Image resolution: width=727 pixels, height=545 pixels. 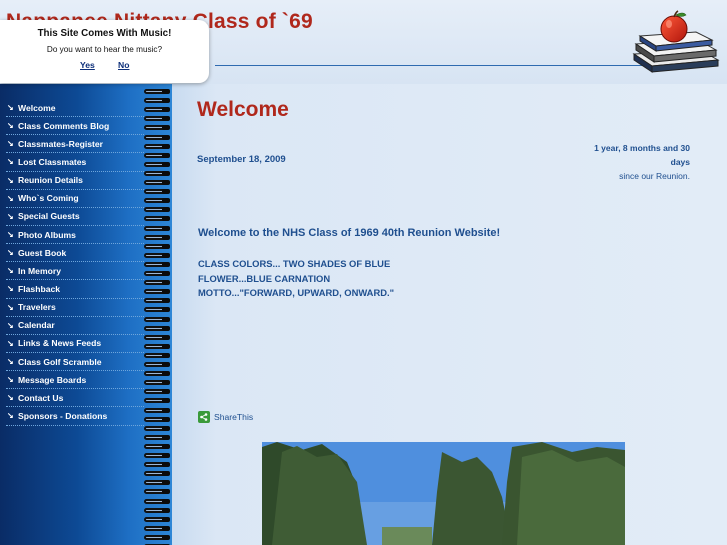 I want to click on sidebar-item-reunion-details: ↘ Reunion Details, so click(x=75, y=181).